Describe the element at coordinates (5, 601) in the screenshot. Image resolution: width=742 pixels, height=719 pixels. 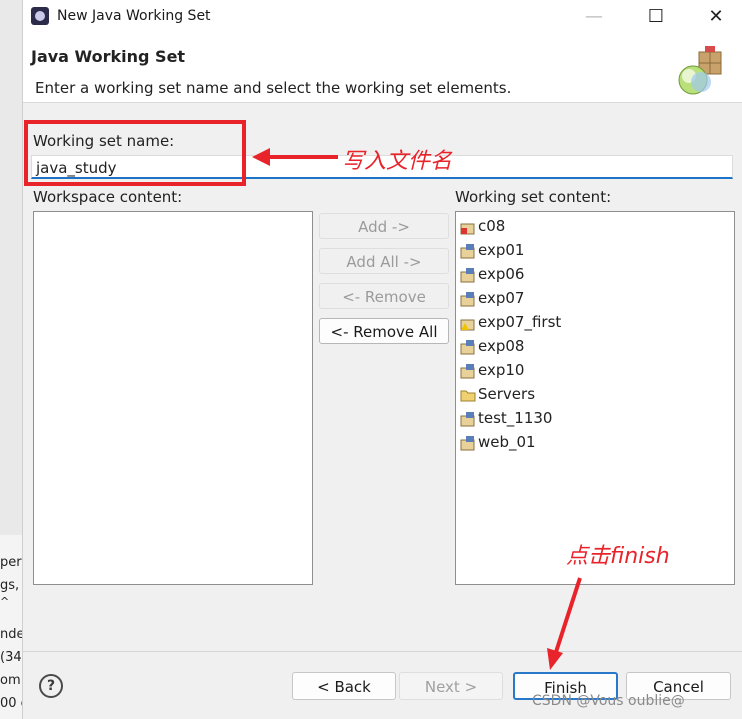
I see `background-text: ^` at that location.